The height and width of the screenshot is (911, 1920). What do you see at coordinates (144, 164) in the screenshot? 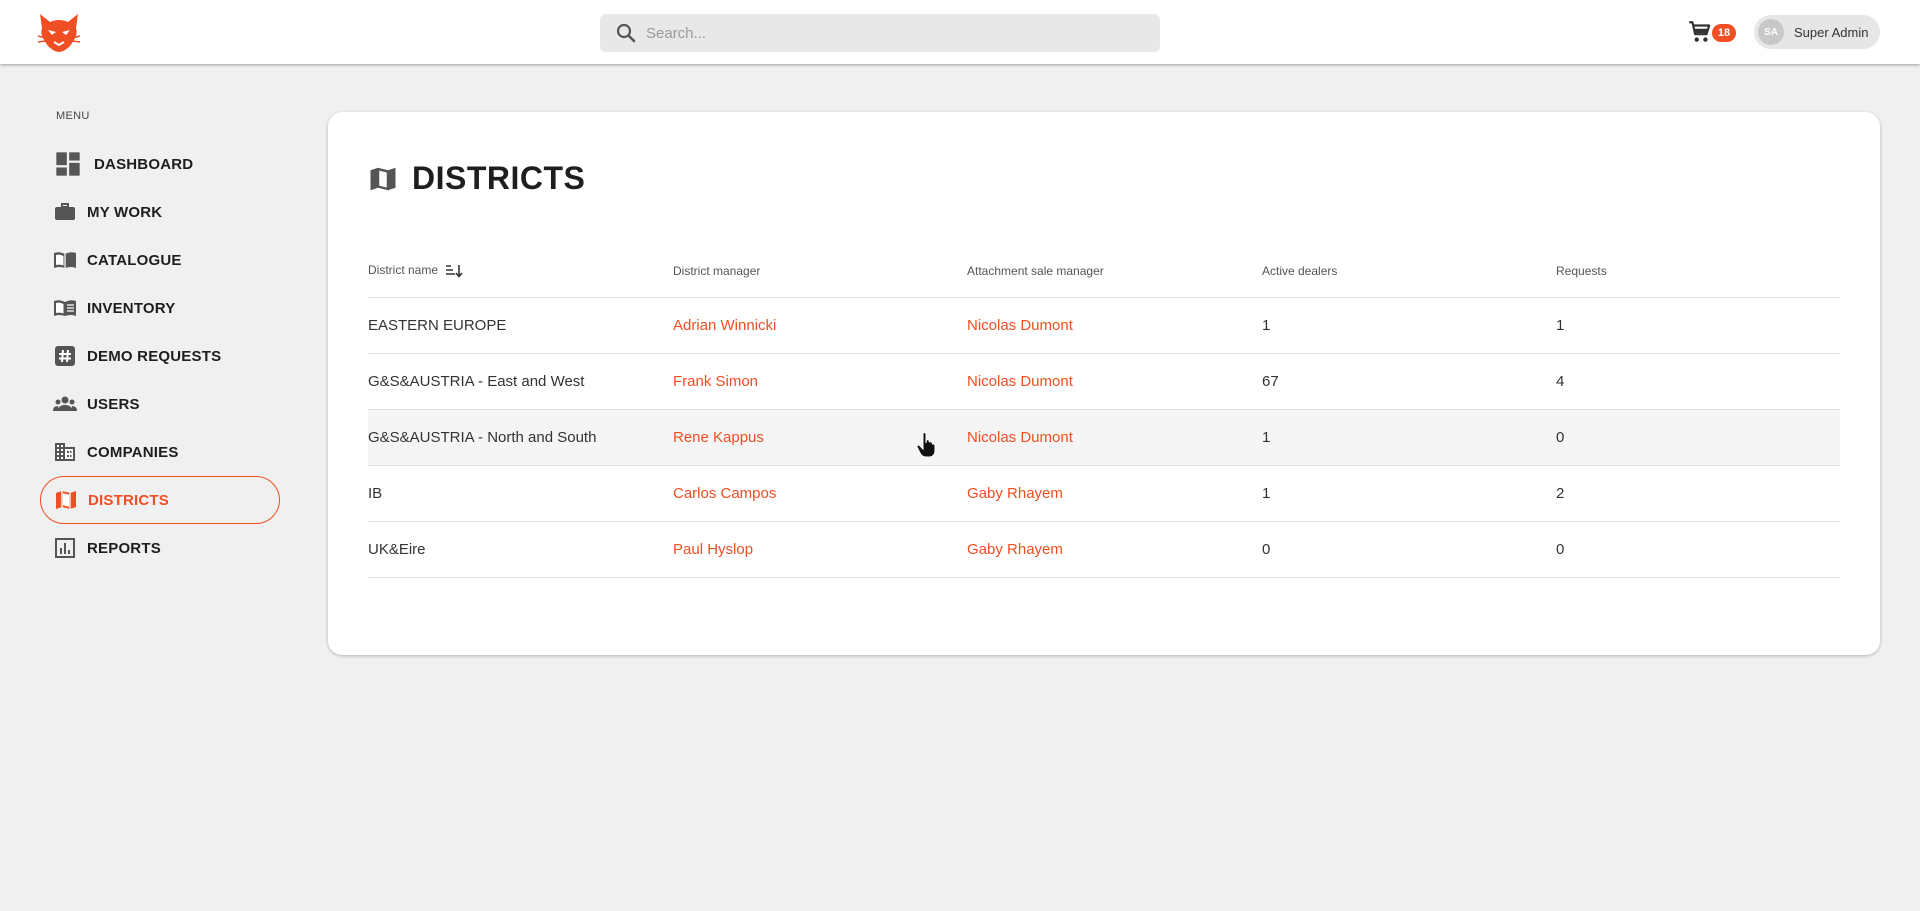
I see `sidebar-item-label: DASHBOARD` at bounding box center [144, 164].